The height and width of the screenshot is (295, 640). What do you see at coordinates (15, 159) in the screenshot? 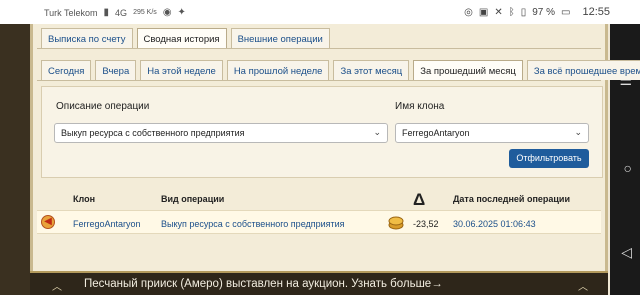
I see `left-edge` at bounding box center [15, 159].